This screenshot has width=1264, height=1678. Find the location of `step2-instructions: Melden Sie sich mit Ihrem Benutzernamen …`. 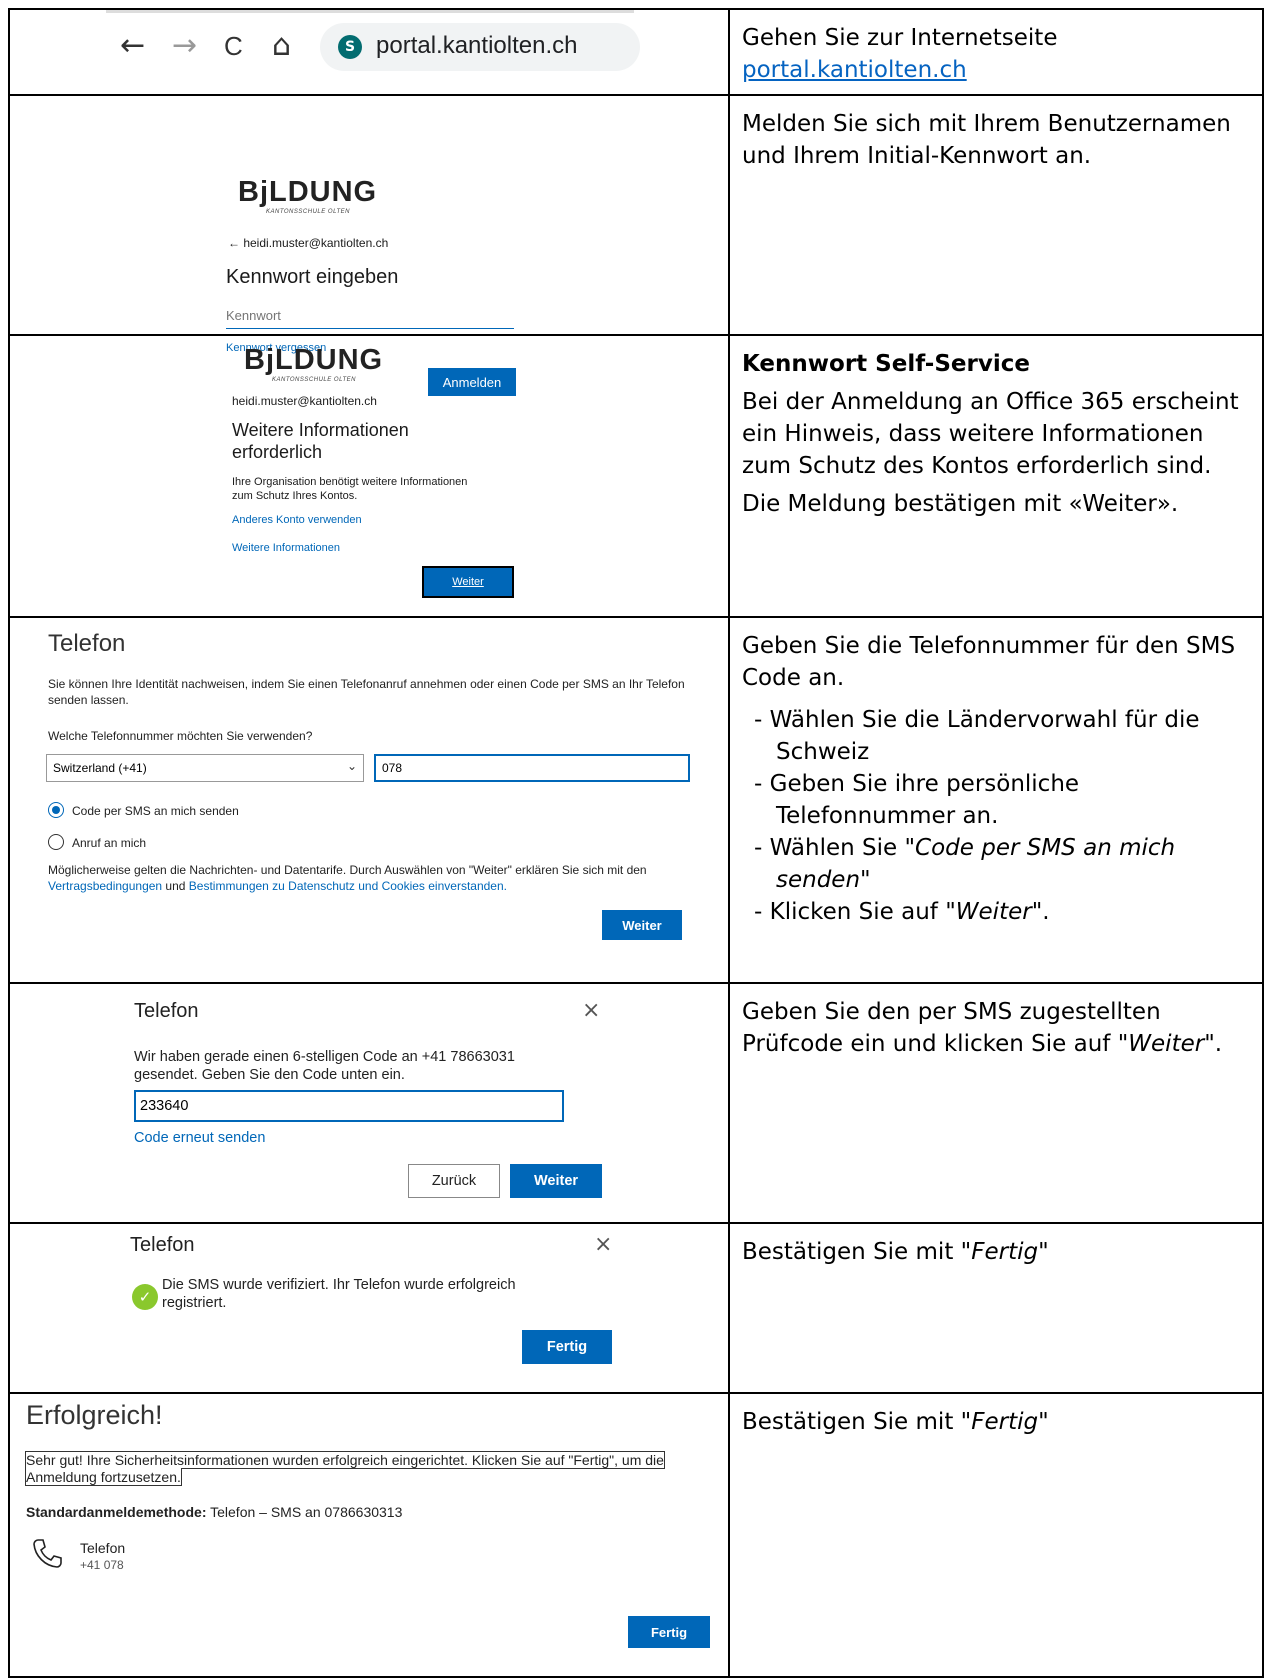

step2-instructions: Melden Sie sich mit Ihrem Benutzernamen … is located at coordinates (996, 215).